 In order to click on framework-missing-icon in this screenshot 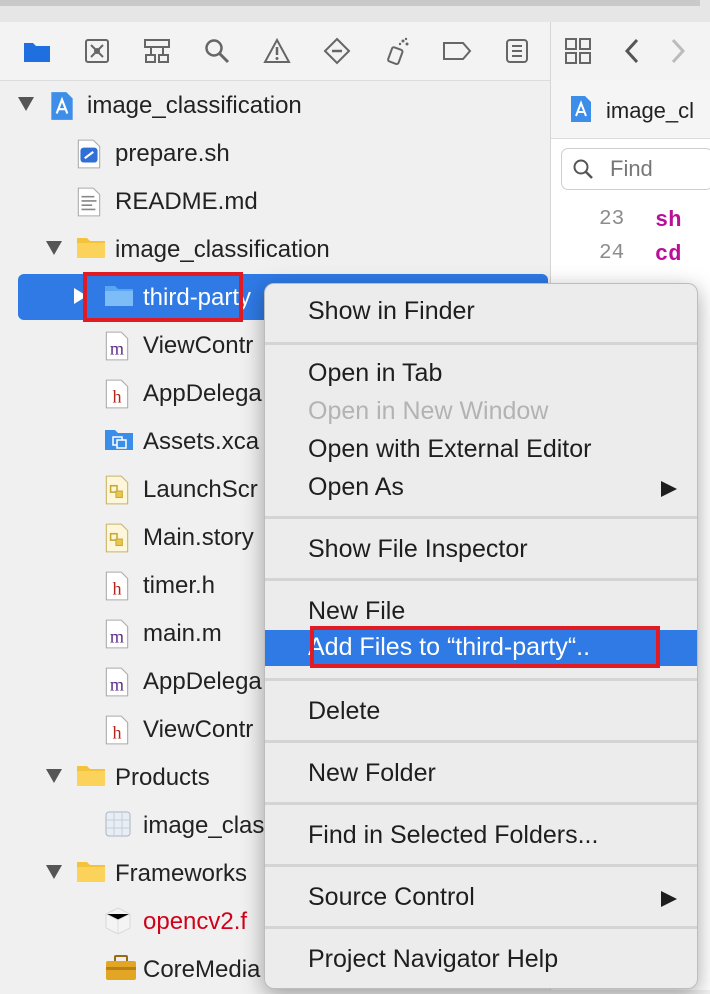, I will do `click(119, 922)`.